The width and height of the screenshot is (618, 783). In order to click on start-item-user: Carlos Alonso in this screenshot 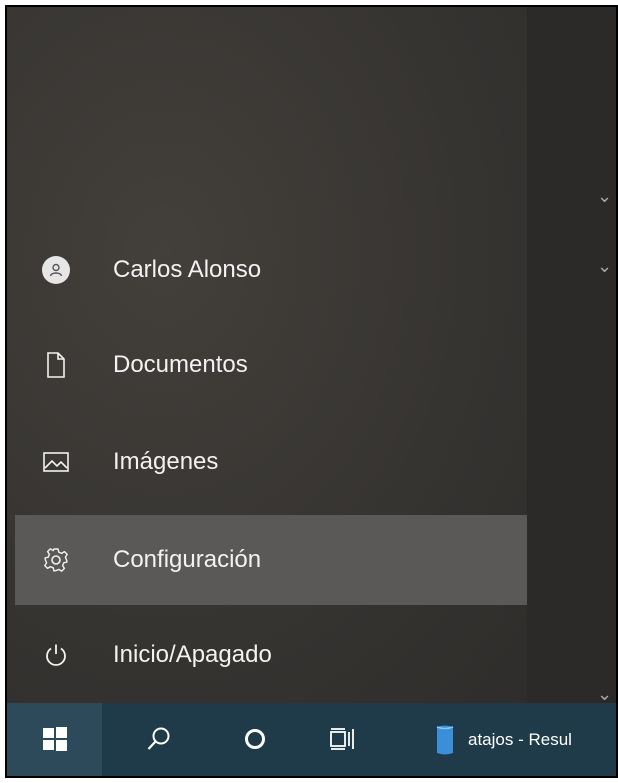, I will do `click(271, 270)`.